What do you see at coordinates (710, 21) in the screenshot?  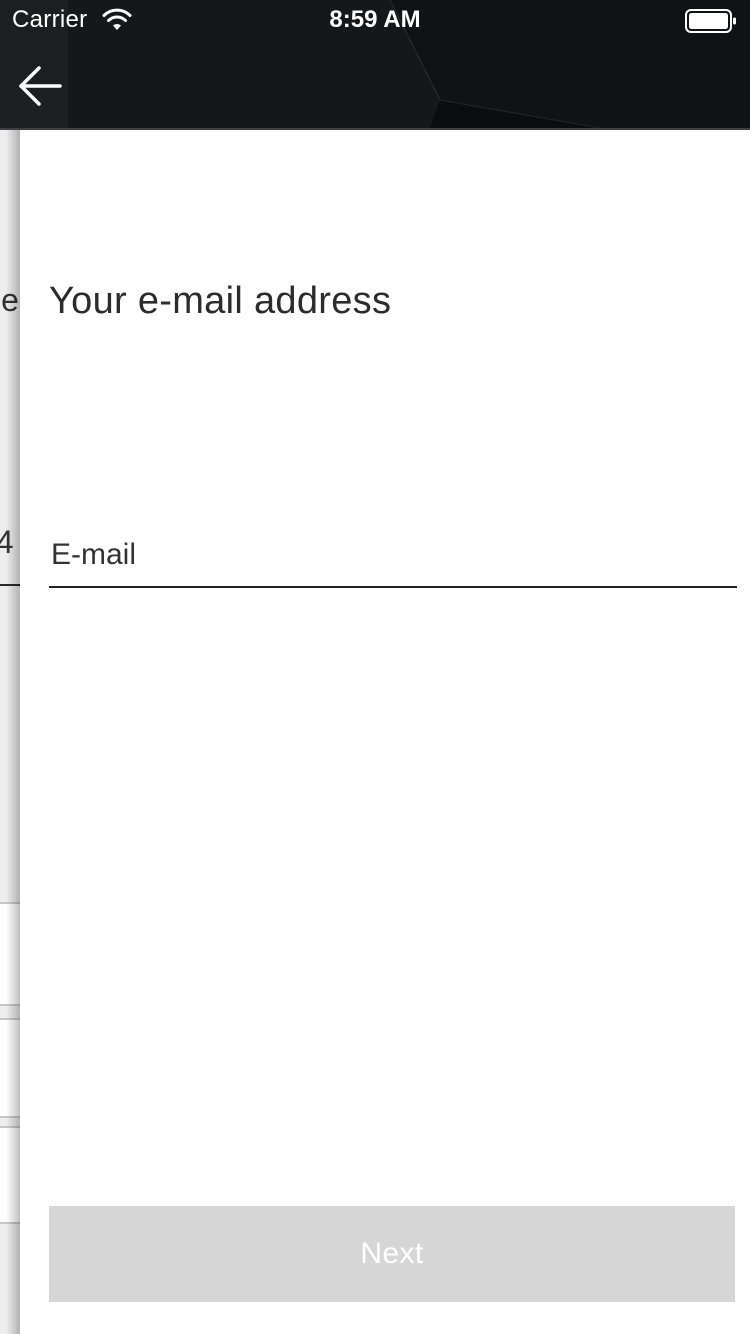 I see `battery-icon` at bounding box center [710, 21].